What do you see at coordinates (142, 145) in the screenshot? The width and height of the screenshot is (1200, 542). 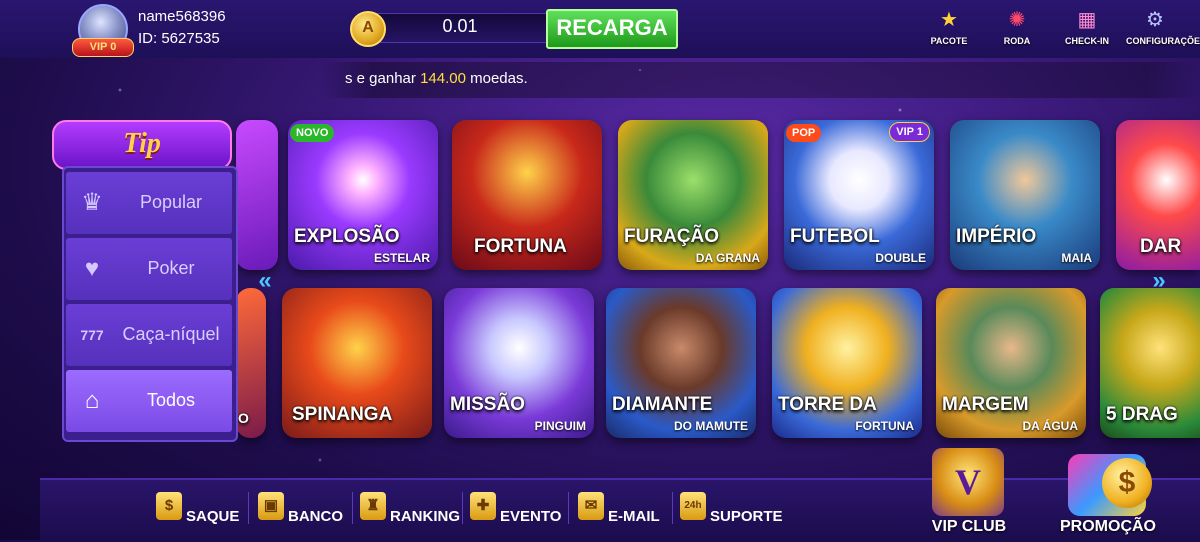 I see `tip-logo: Tip` at bounding box center [142, 145].